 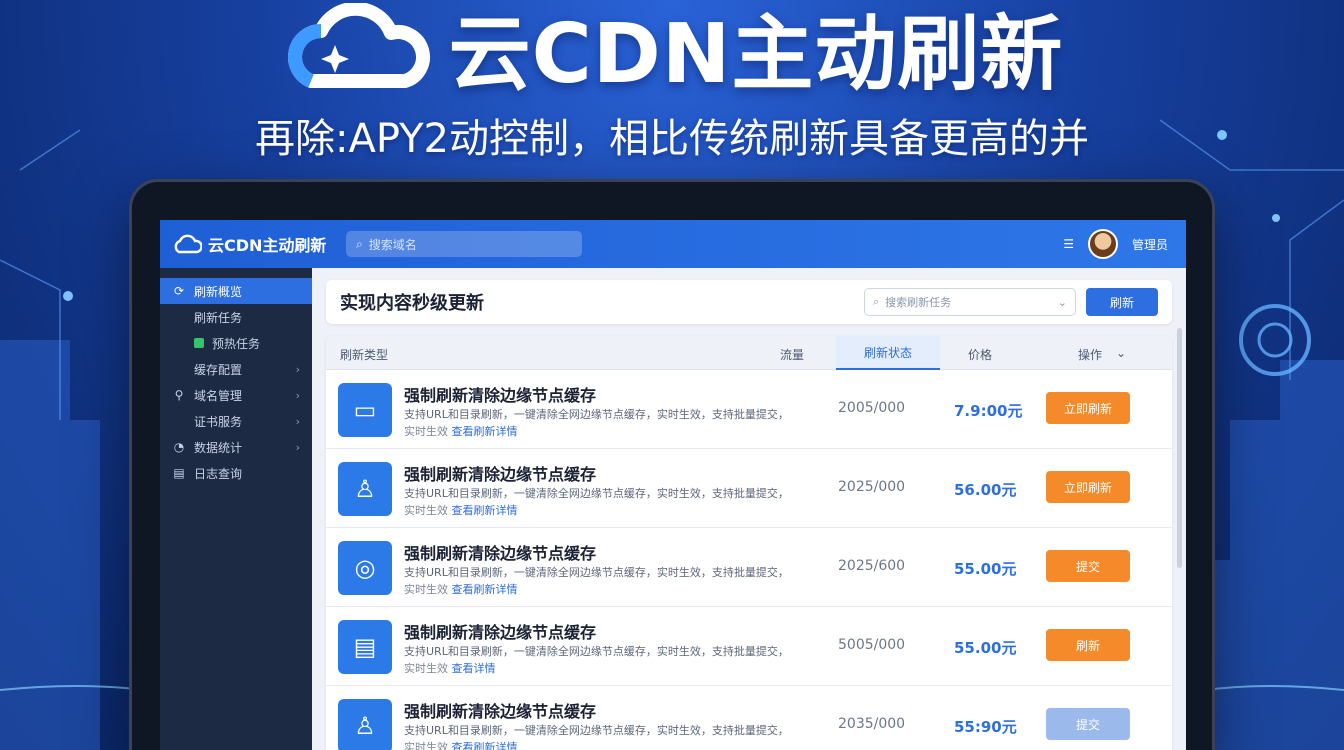 What do you see at coordinates (1179, 448) in the screenshot?
I see `scrollbar` at bounding box center [1179, 448].